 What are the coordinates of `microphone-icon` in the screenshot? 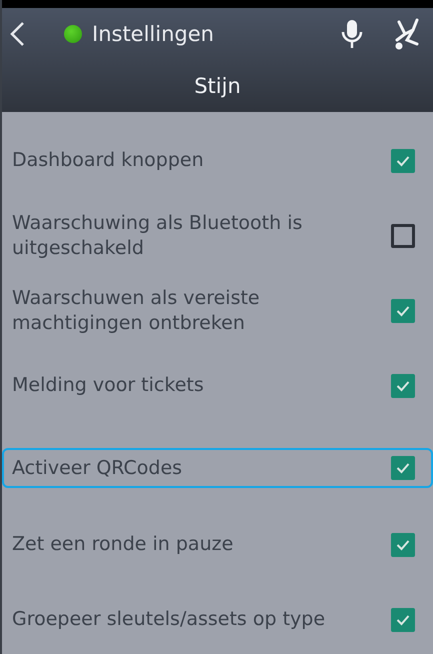 It's located at (352, 34).